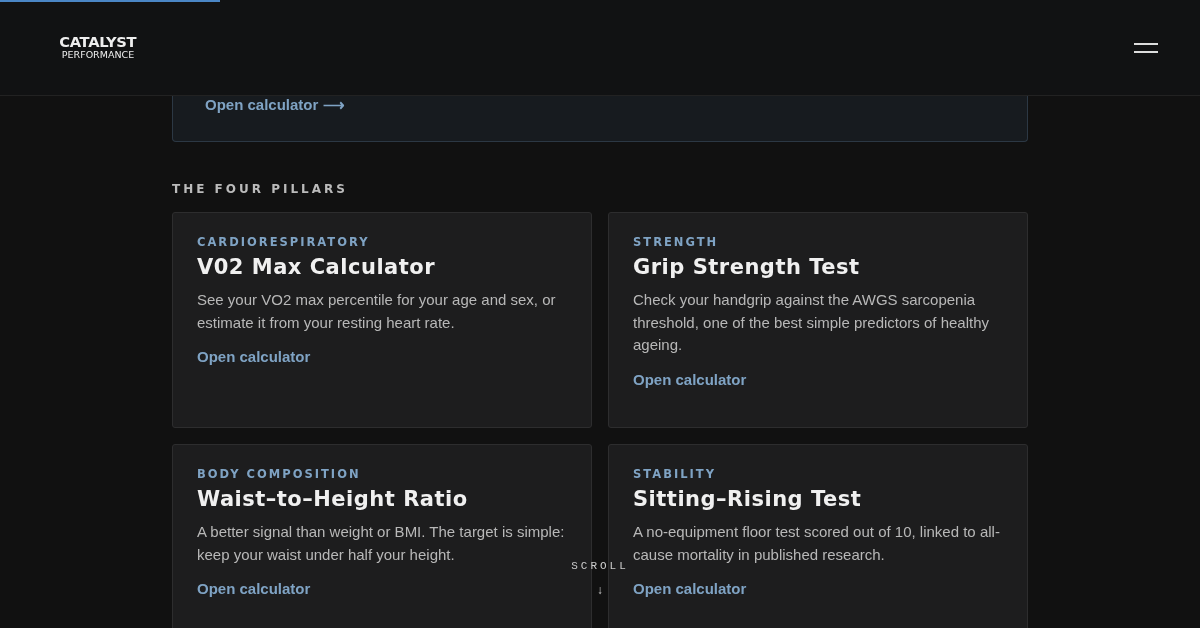 This screenshot has height=628, width=1200. Describe the element at coordinates (98, 47) in the screenshot. I see `logo: CATALYST PERFORMANCE` at that location.